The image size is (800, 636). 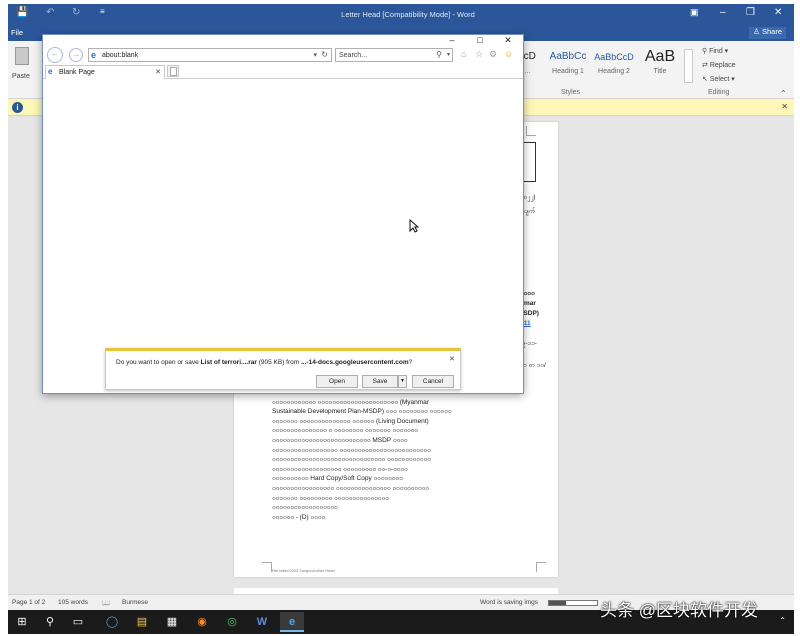 I want to click on ie-close-button: ✕, so click(x=508, y=40).